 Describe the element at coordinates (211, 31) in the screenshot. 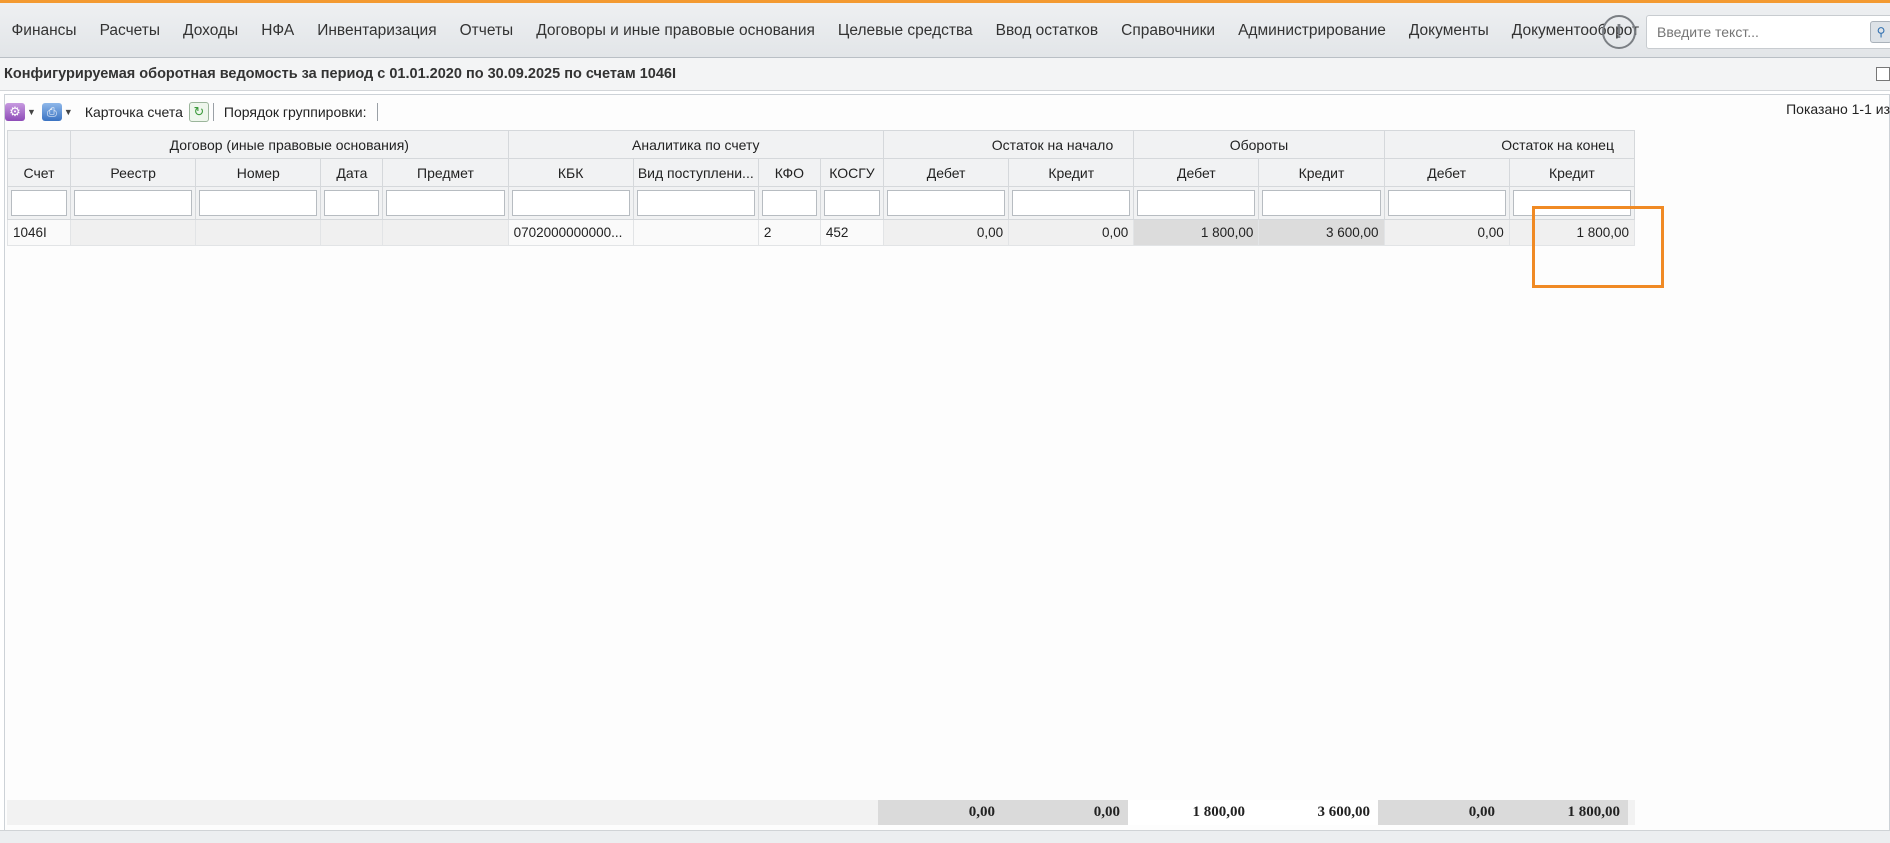

I see `menu-item-income: Доходы` at that location.